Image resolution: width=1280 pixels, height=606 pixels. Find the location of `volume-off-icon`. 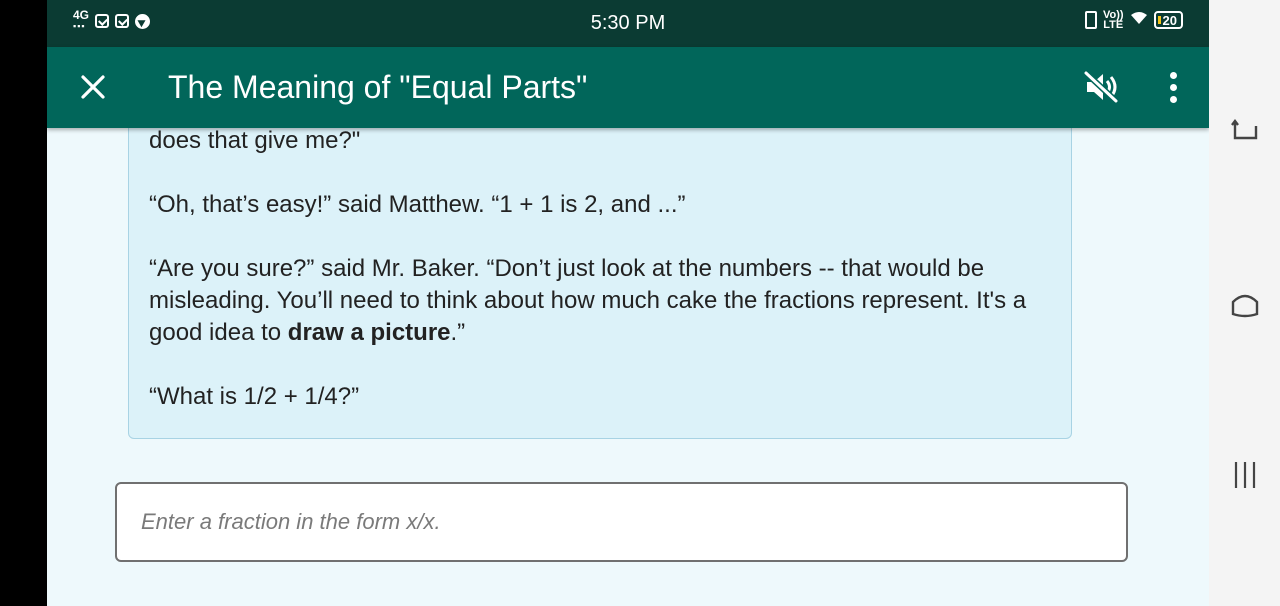

volume-off-icon is located at coordinates (1101, 87).